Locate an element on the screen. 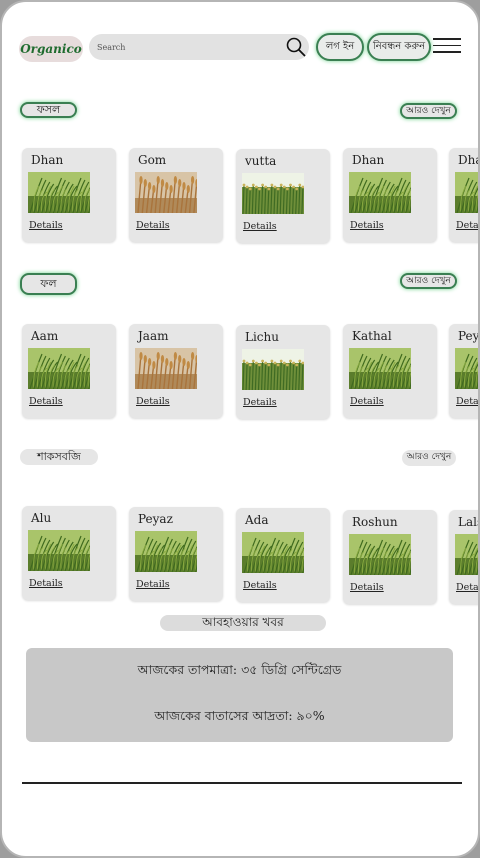  product-card: Roshun Details is located at coordinates (390, 557).